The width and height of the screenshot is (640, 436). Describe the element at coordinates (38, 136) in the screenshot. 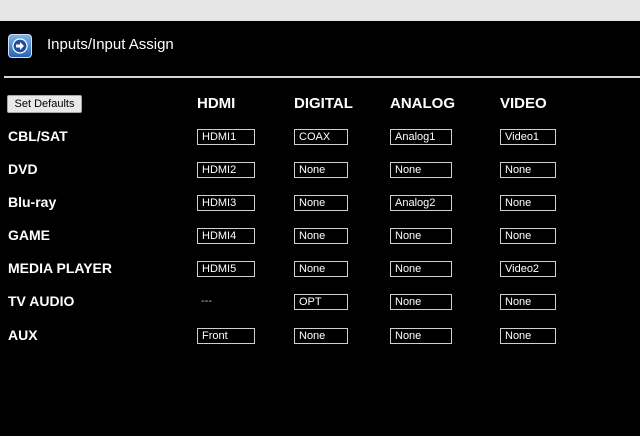

I see `row-label-cbl-sat: CBL/SAT` at that location.